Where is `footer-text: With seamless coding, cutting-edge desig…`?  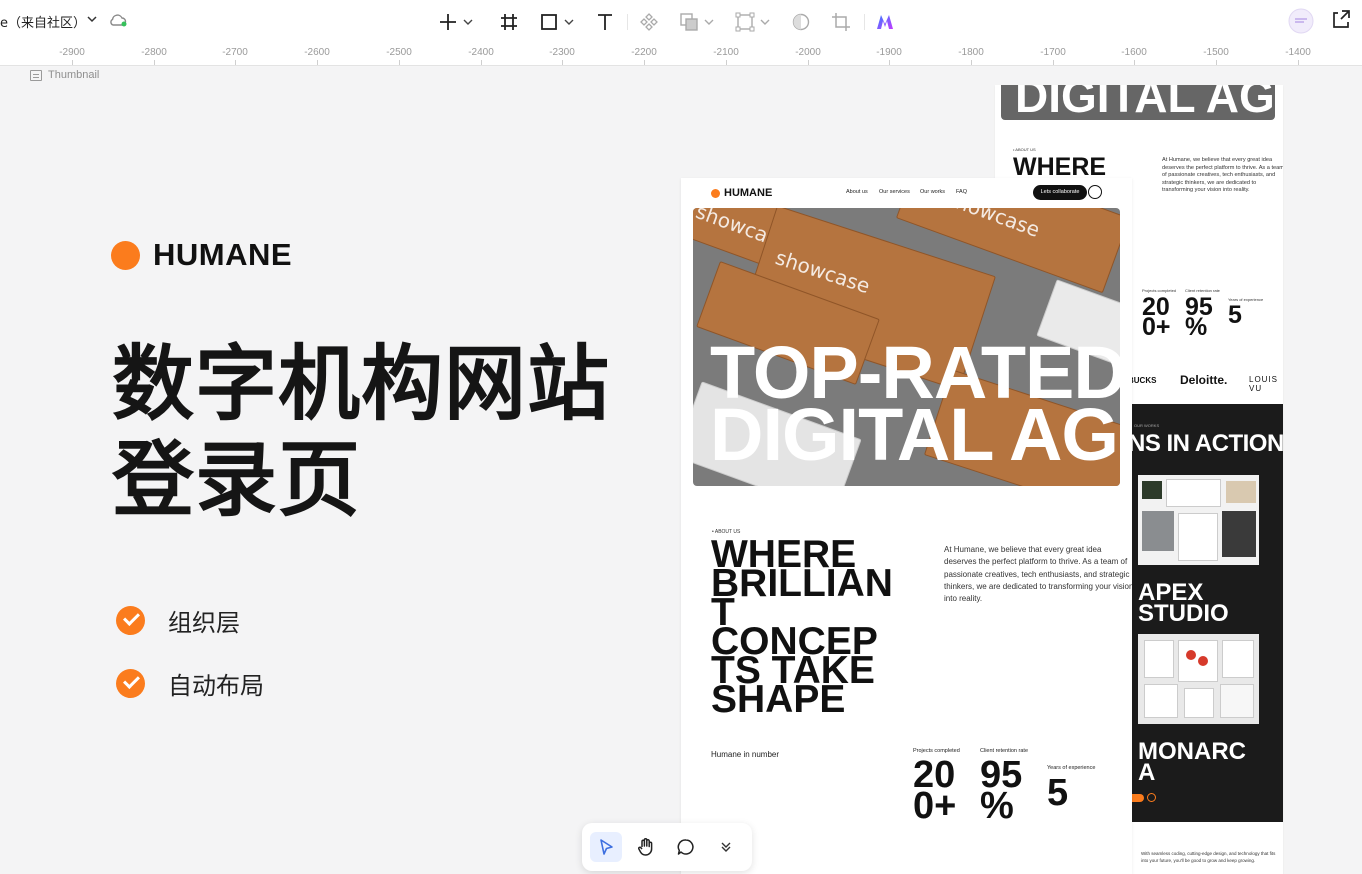 footer-text: With seamless coding, cutting-edge desig… is located at coordinates (1208, 857).